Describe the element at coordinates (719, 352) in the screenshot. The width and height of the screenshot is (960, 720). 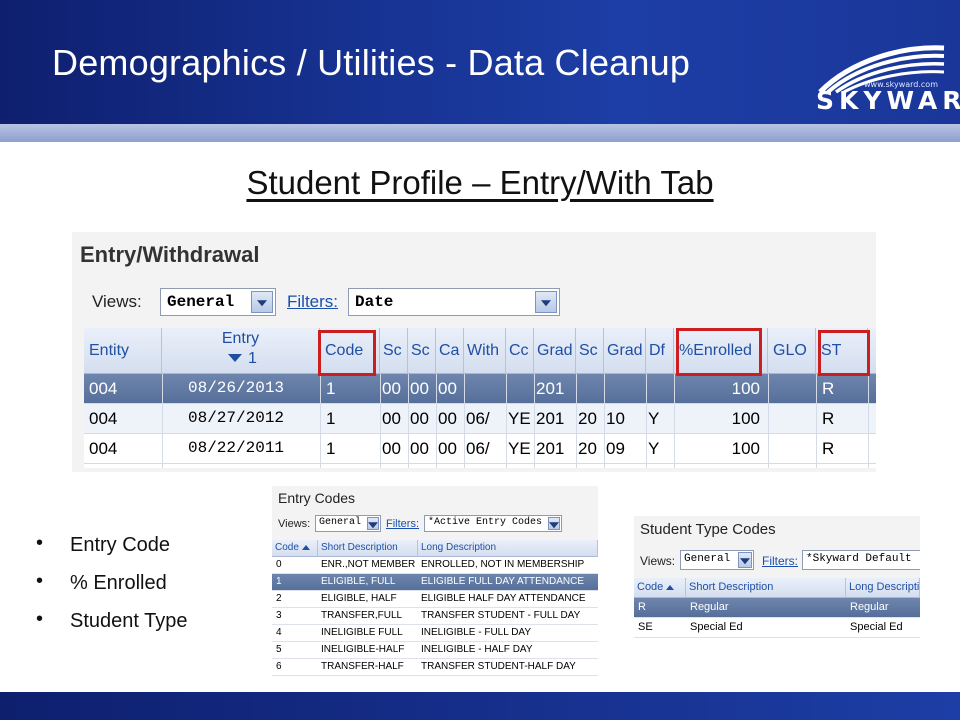
I see `highlight-pct-enrolled-column` at that location.